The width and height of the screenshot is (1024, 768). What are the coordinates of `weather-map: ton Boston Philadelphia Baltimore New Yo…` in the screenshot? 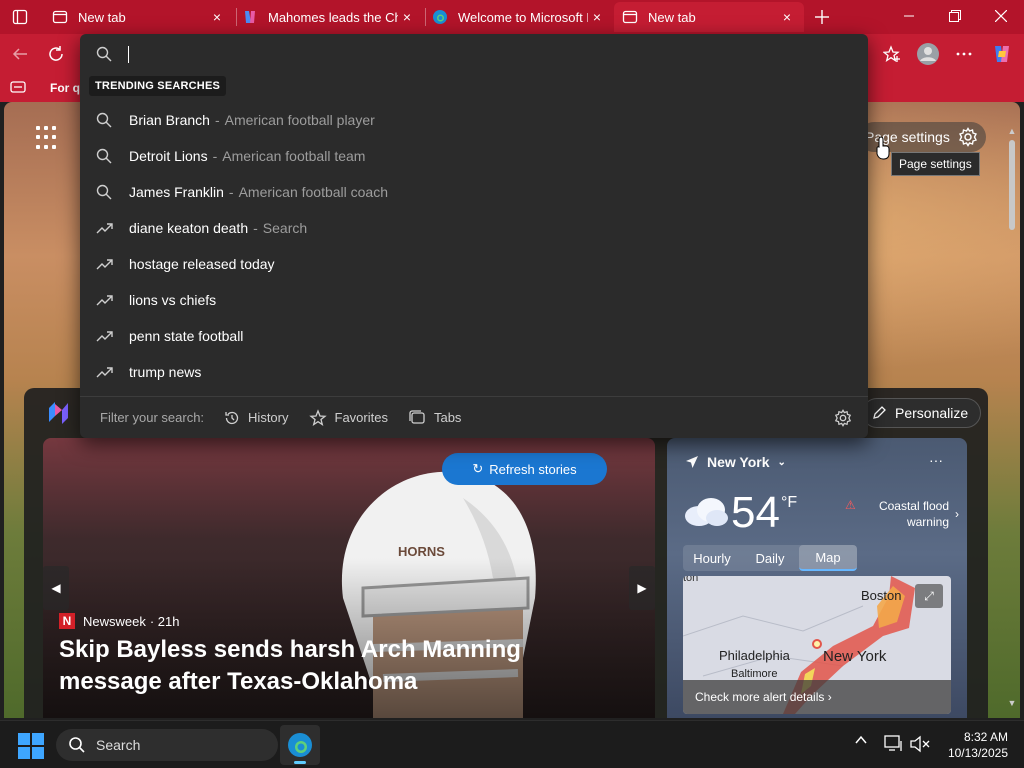 It's located at (817, 645).